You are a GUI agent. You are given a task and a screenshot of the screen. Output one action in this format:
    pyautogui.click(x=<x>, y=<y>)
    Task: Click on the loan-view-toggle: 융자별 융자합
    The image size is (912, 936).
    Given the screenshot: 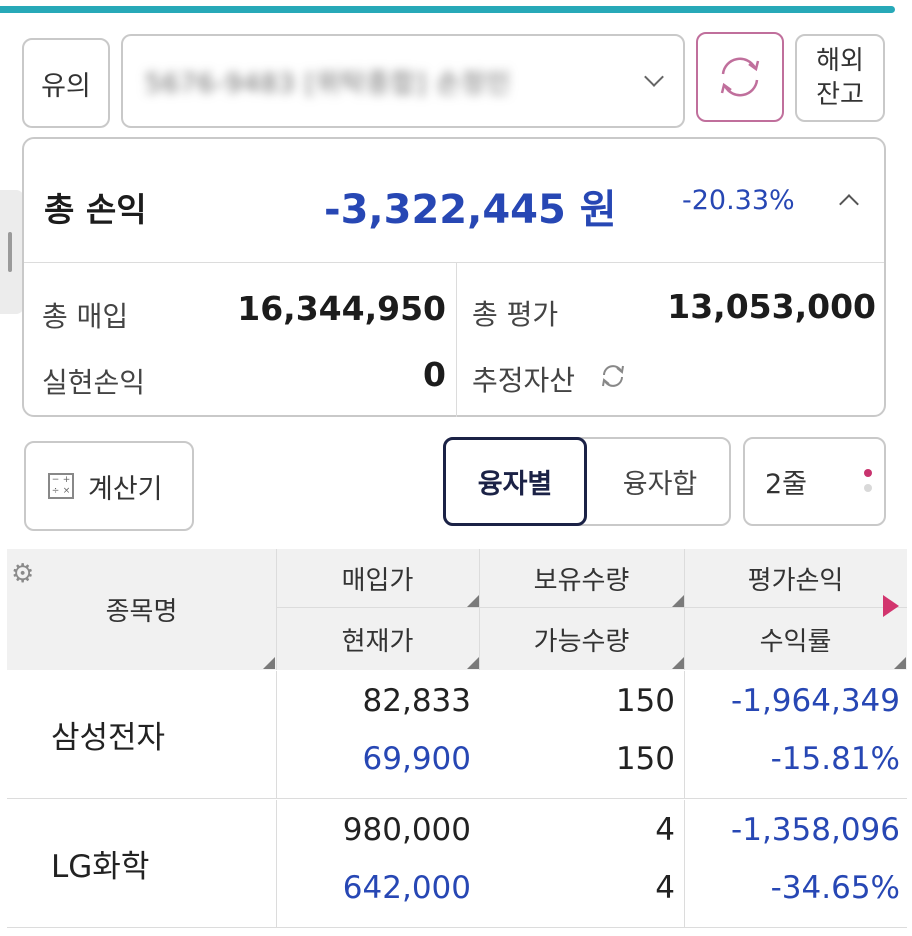 What is the action you would take?
    pyautogui.click(x=587, y=481)
    